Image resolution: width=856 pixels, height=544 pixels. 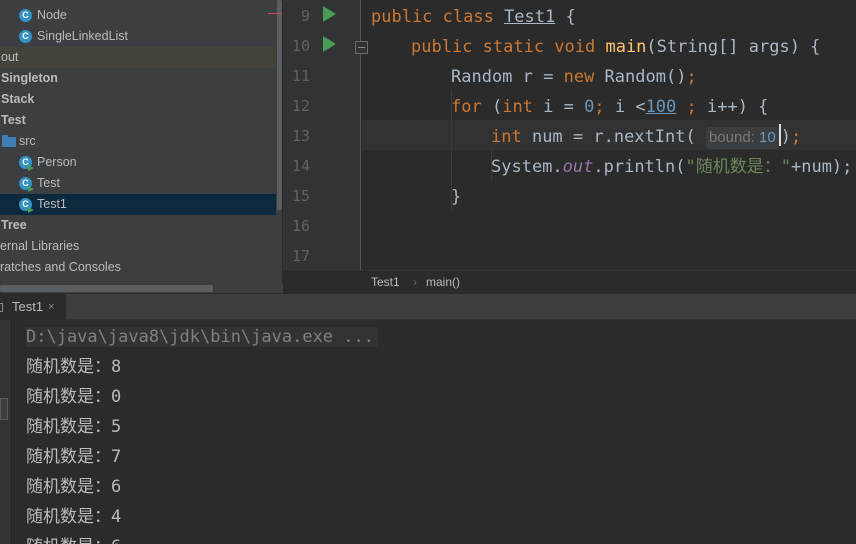 What do you see at coordinates (300, 196) in the screenshot?
I see `line-number: 15` at bounding box center [300, 196].